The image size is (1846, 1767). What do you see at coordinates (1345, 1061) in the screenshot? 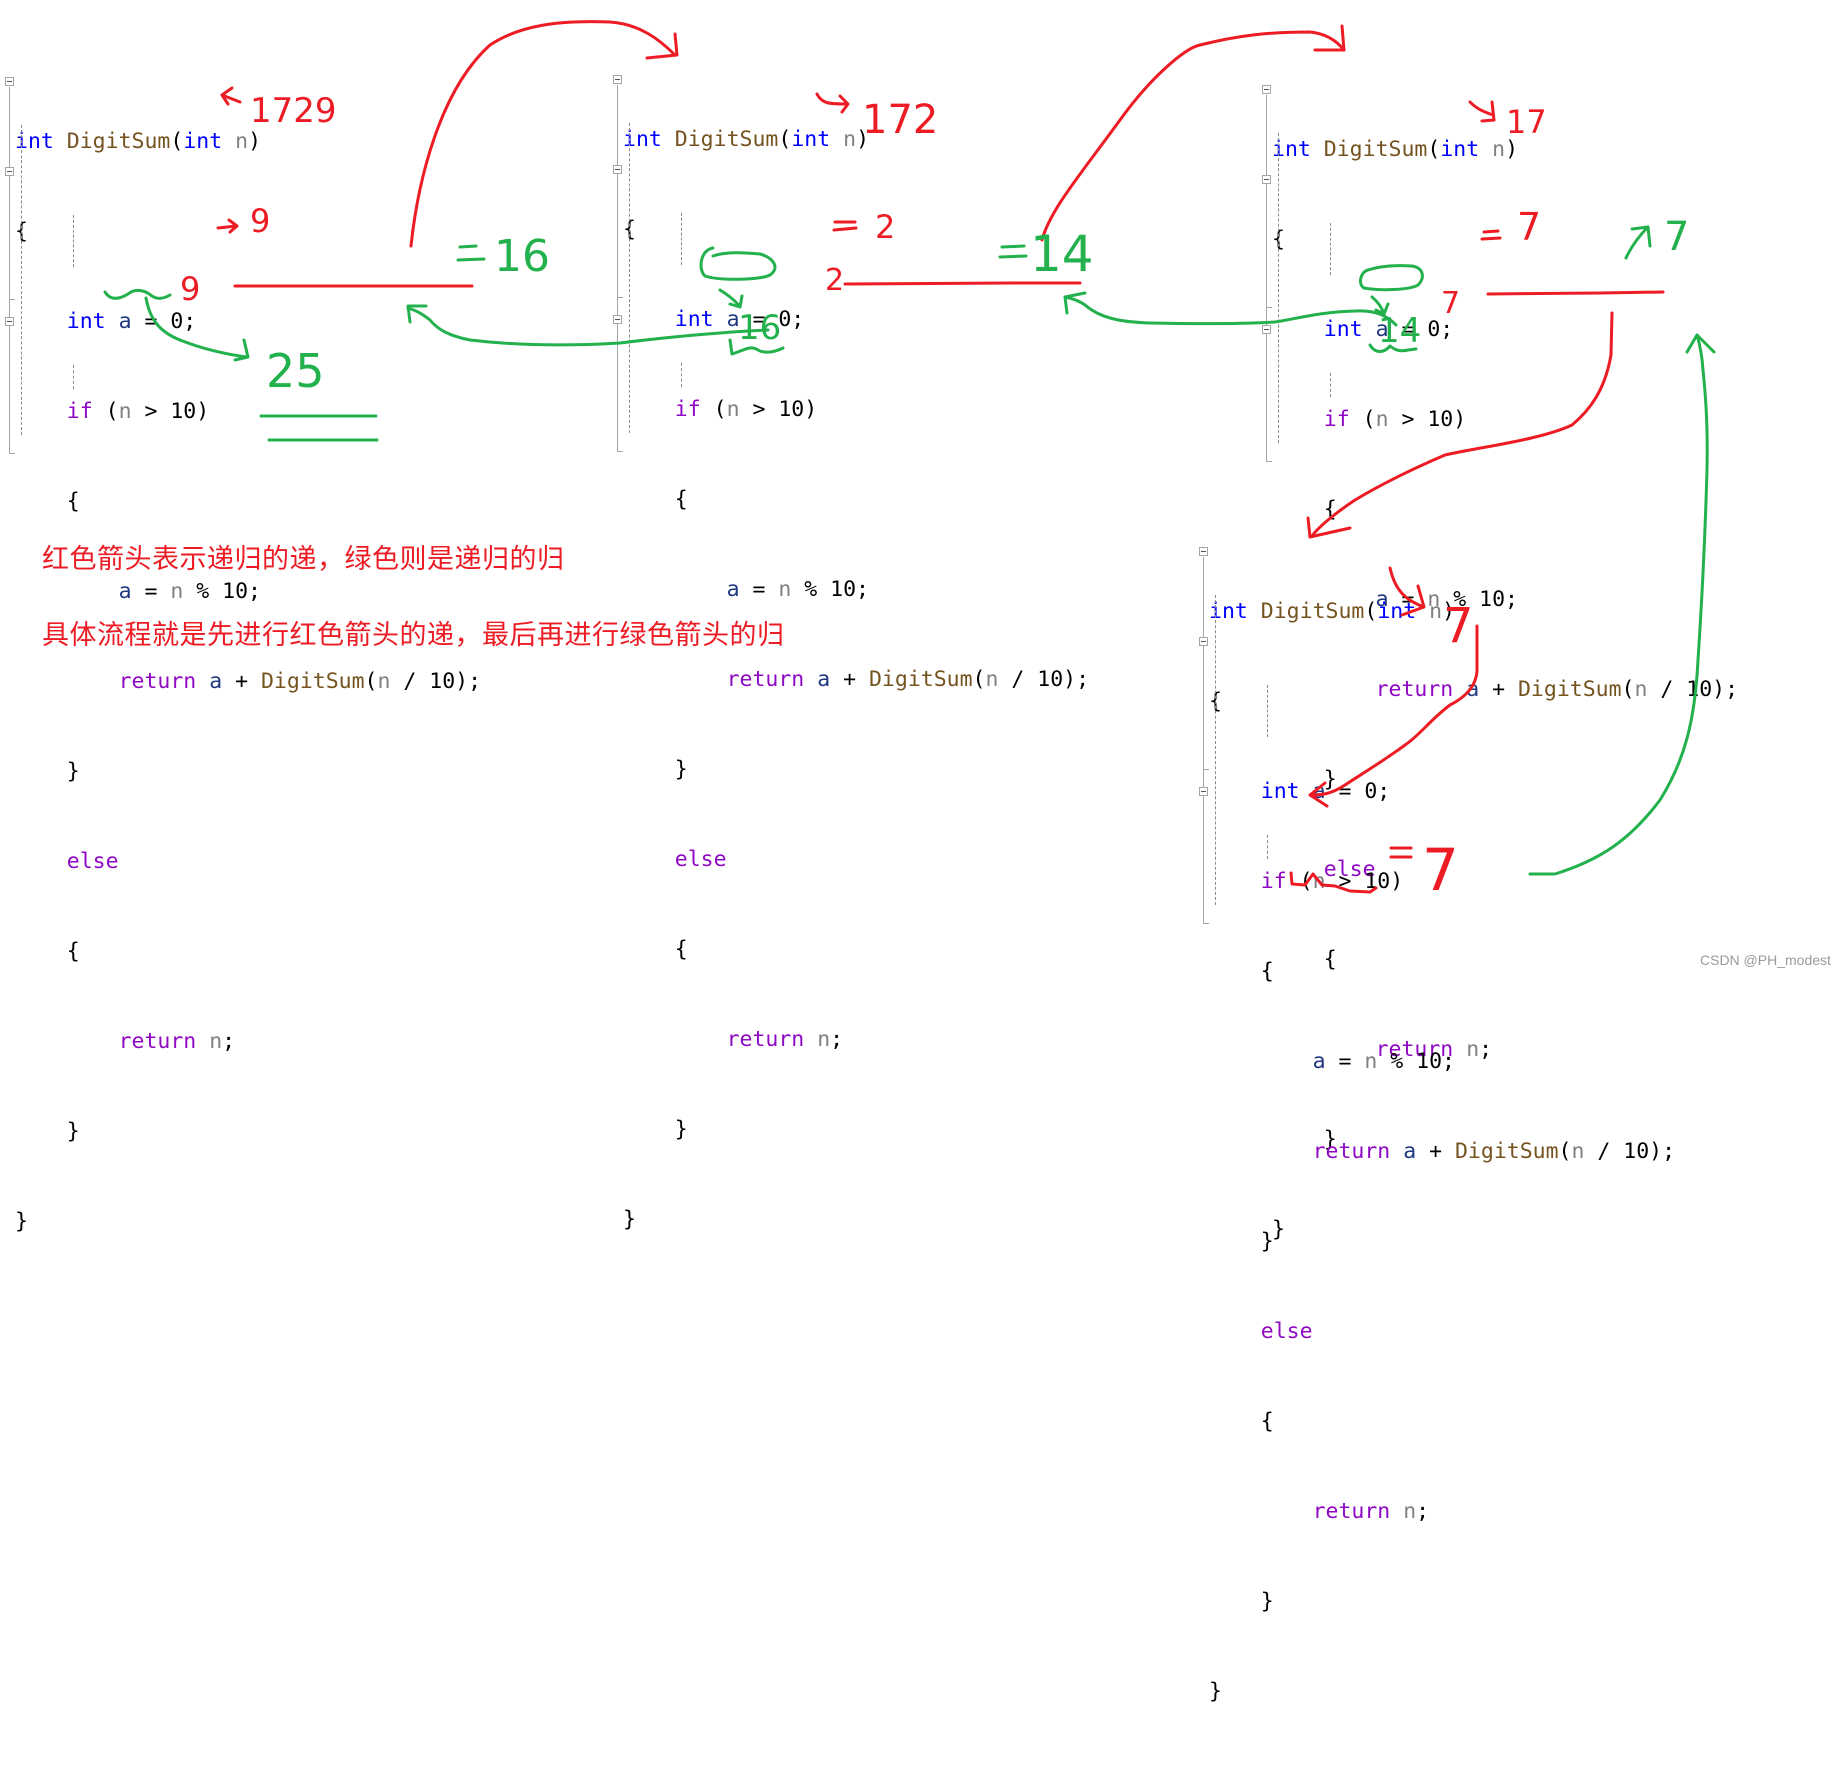
I see `operator: =` at bounding box center [1345, 1061].